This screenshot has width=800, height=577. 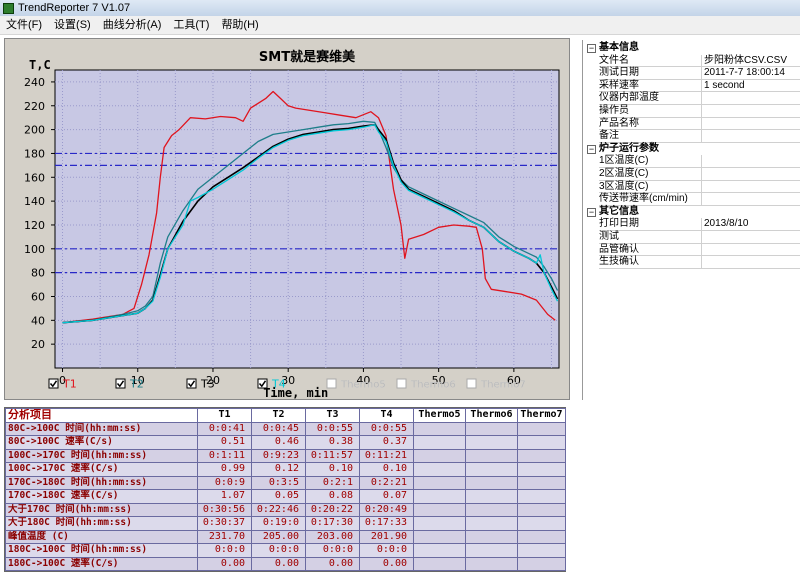 What do you see at coordinates (74, 8) in the screenshot?
I see `window-title: TrendReporter 7 V1.07` at bounding box center [74, 8].